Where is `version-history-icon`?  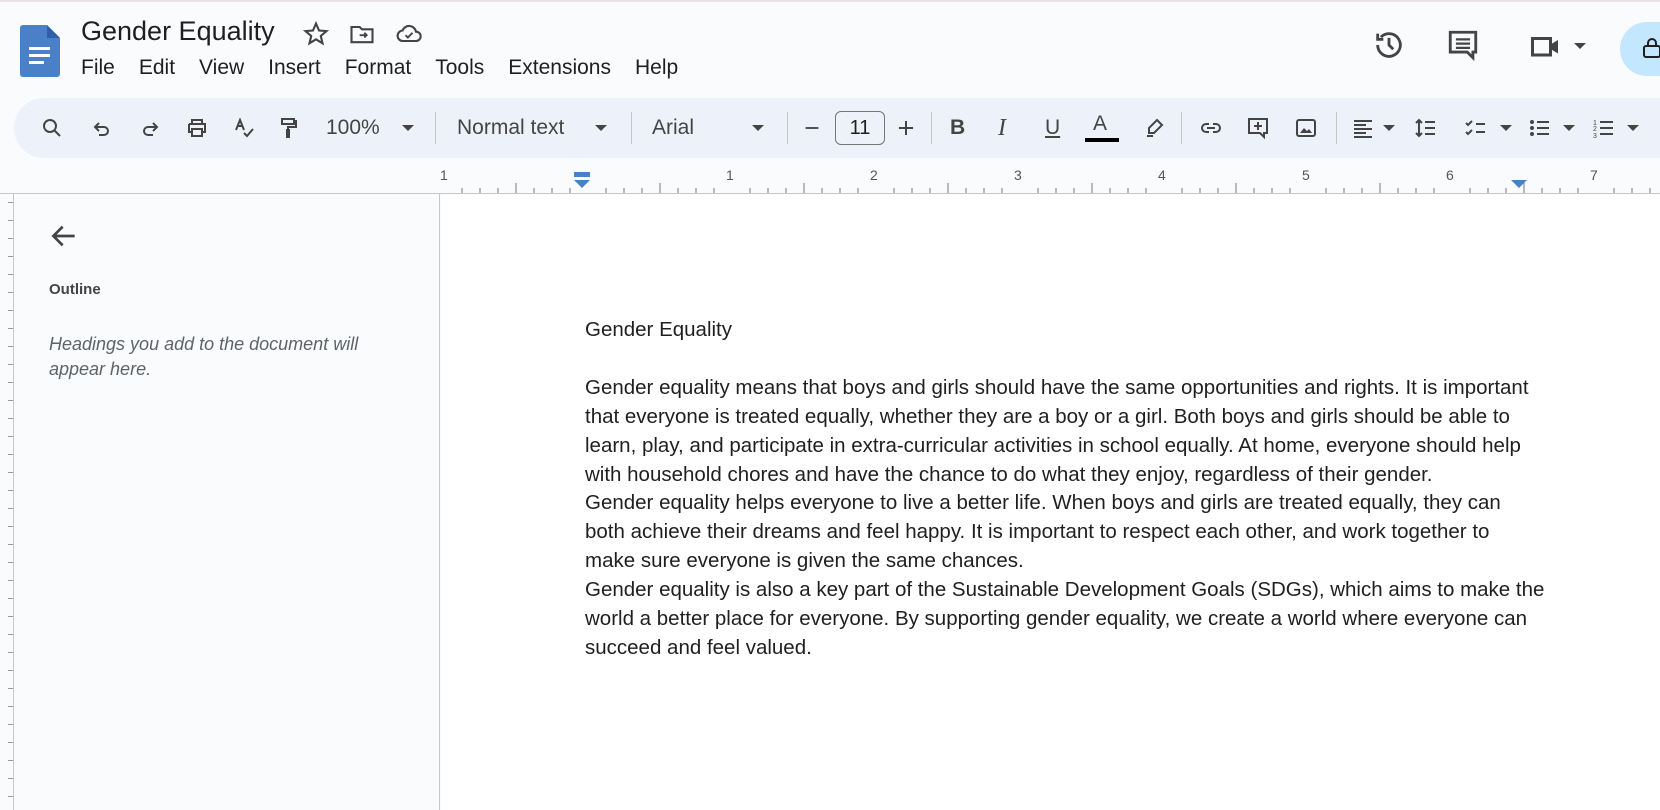
version-history-icon is located at coordinates (1389, 45).